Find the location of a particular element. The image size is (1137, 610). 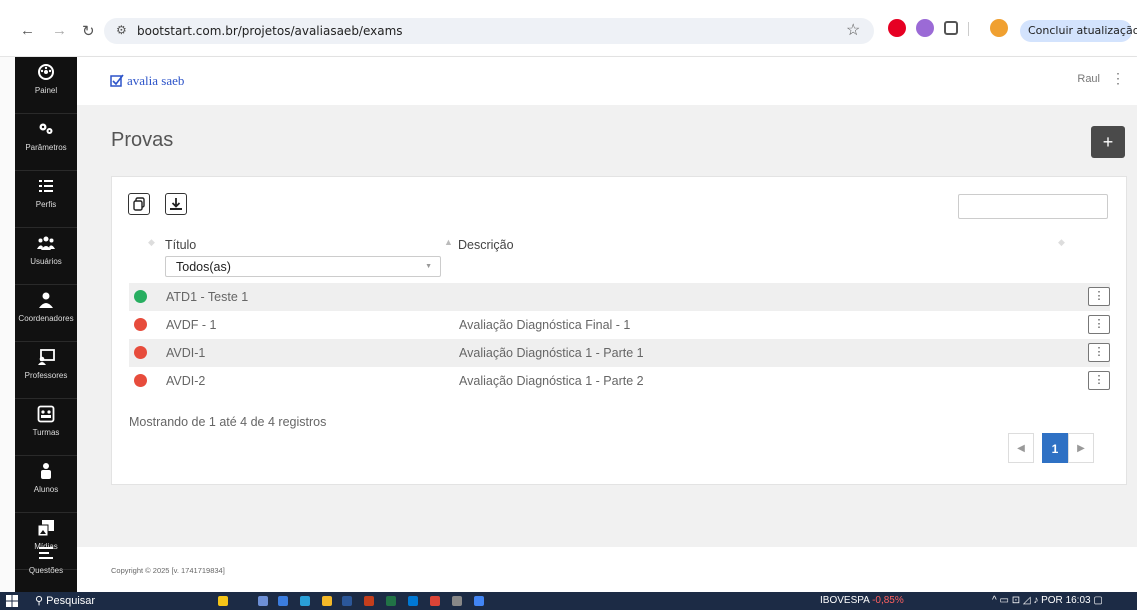

questions-icon is located at coordinates (46, 553).